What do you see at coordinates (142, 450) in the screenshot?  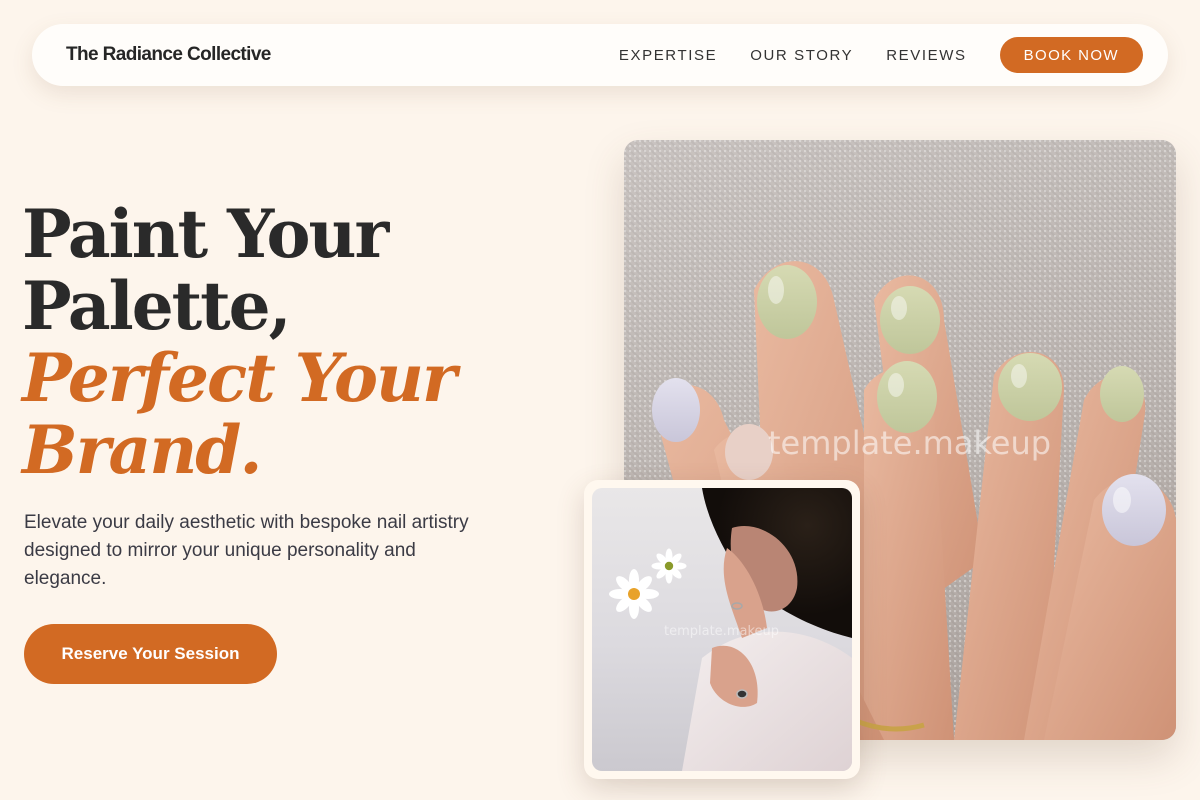 I see `hero-title-line-4: Brand.` at bounding box center [142, 450].